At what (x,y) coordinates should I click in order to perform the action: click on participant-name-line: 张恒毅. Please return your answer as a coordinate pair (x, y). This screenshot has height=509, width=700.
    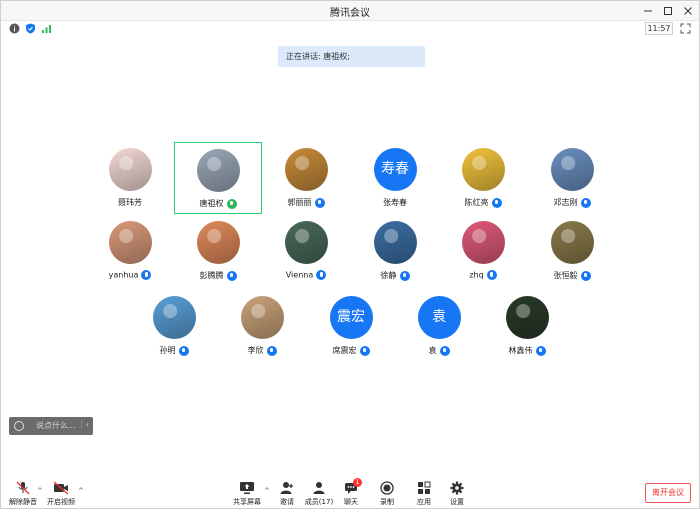
    Looking at the image, I should click on (572, 275).